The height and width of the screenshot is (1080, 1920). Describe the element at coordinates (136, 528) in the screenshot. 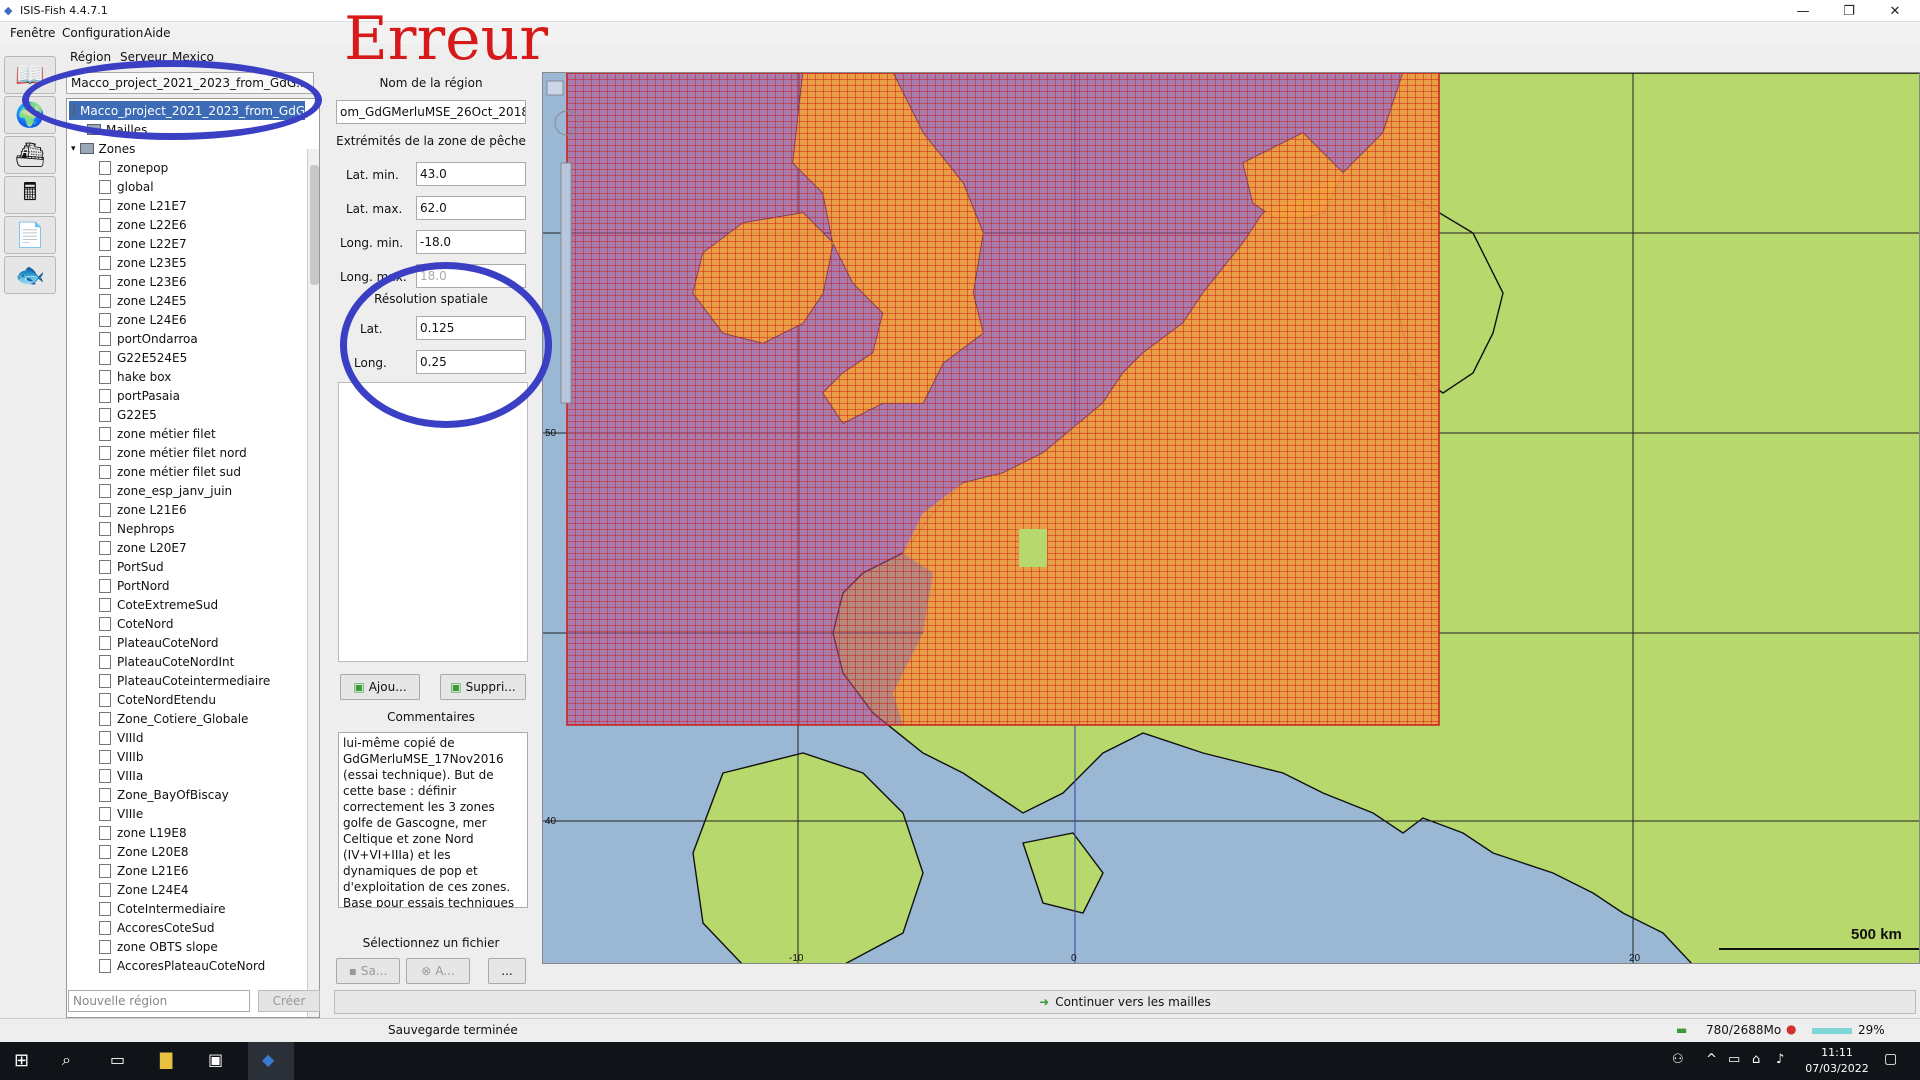

I see `tree-zone-item: Nephrops` at that location.